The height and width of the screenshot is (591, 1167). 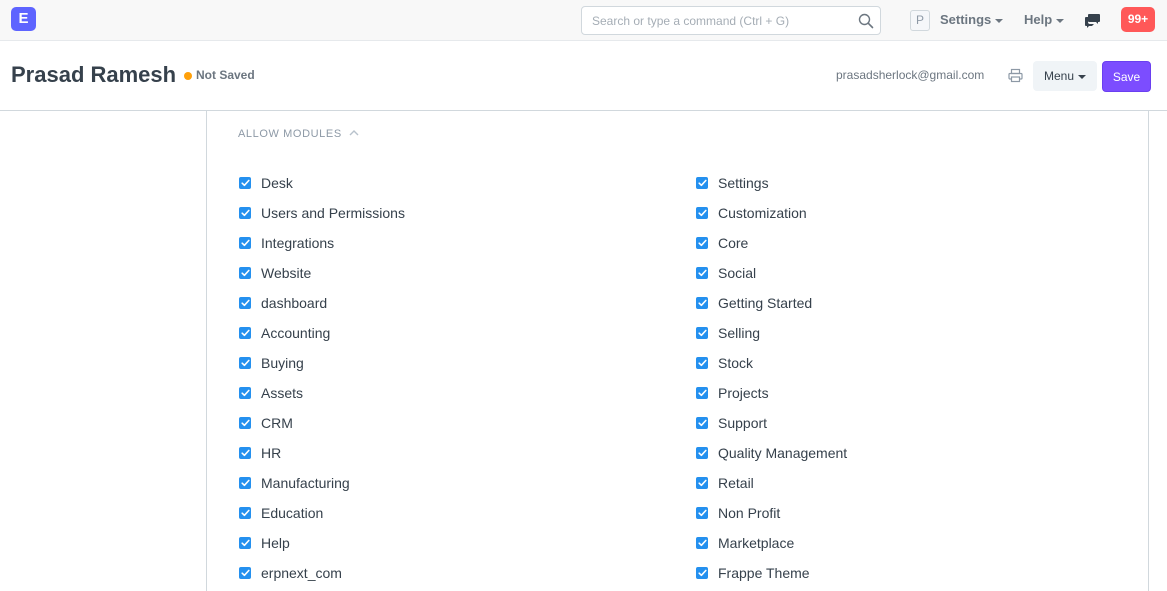 What do you see at coordinates (771, 183) in the screenshot?
I see `module-checkbox-row: Settings` at bounding box center [771, 183].